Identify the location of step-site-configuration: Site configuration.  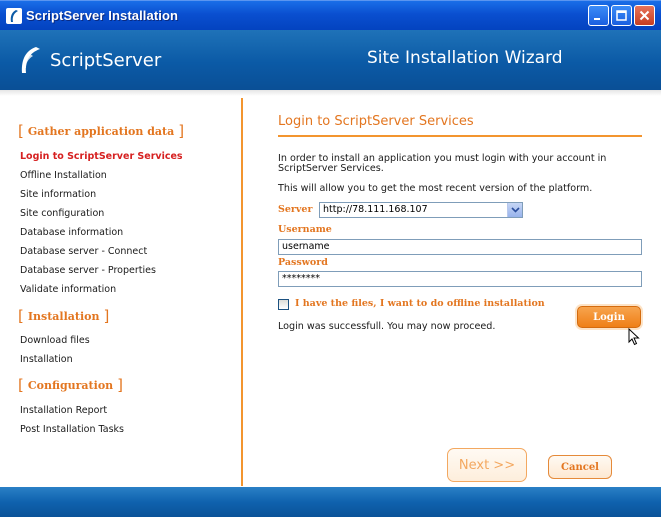
(62, 213).